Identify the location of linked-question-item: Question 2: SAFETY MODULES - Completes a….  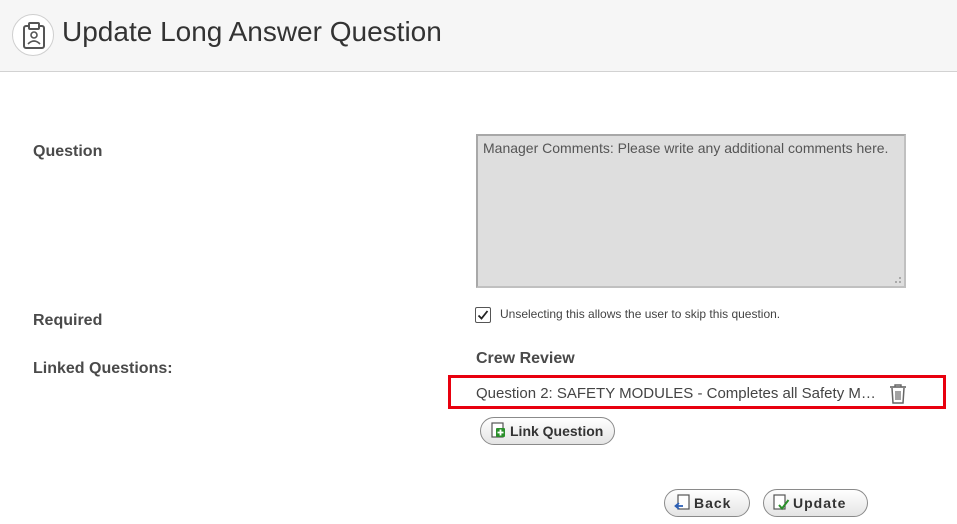
(697, 392).